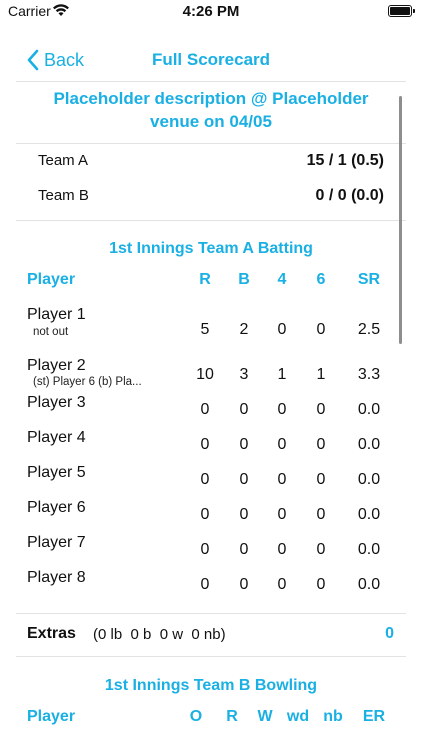 This screenshot has width=422, height=750. I want to click on navigation-bar: Back Full Scorecard, so click(211, 60).